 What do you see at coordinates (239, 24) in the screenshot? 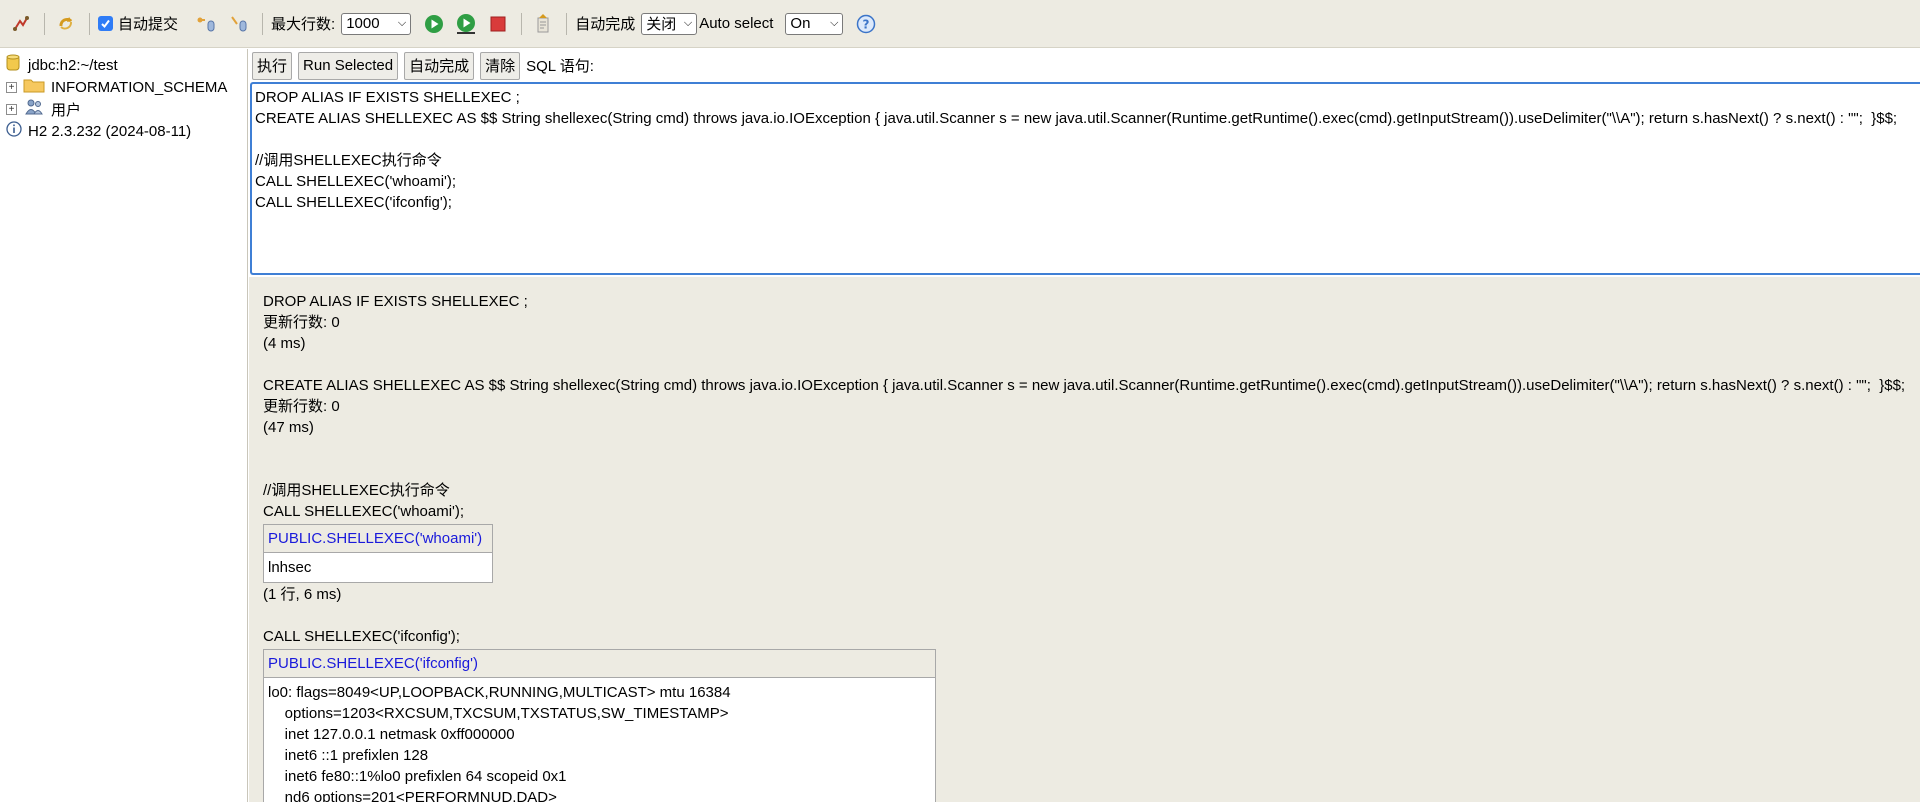
I see `rollback-icon` at bounding box center [239, 24].